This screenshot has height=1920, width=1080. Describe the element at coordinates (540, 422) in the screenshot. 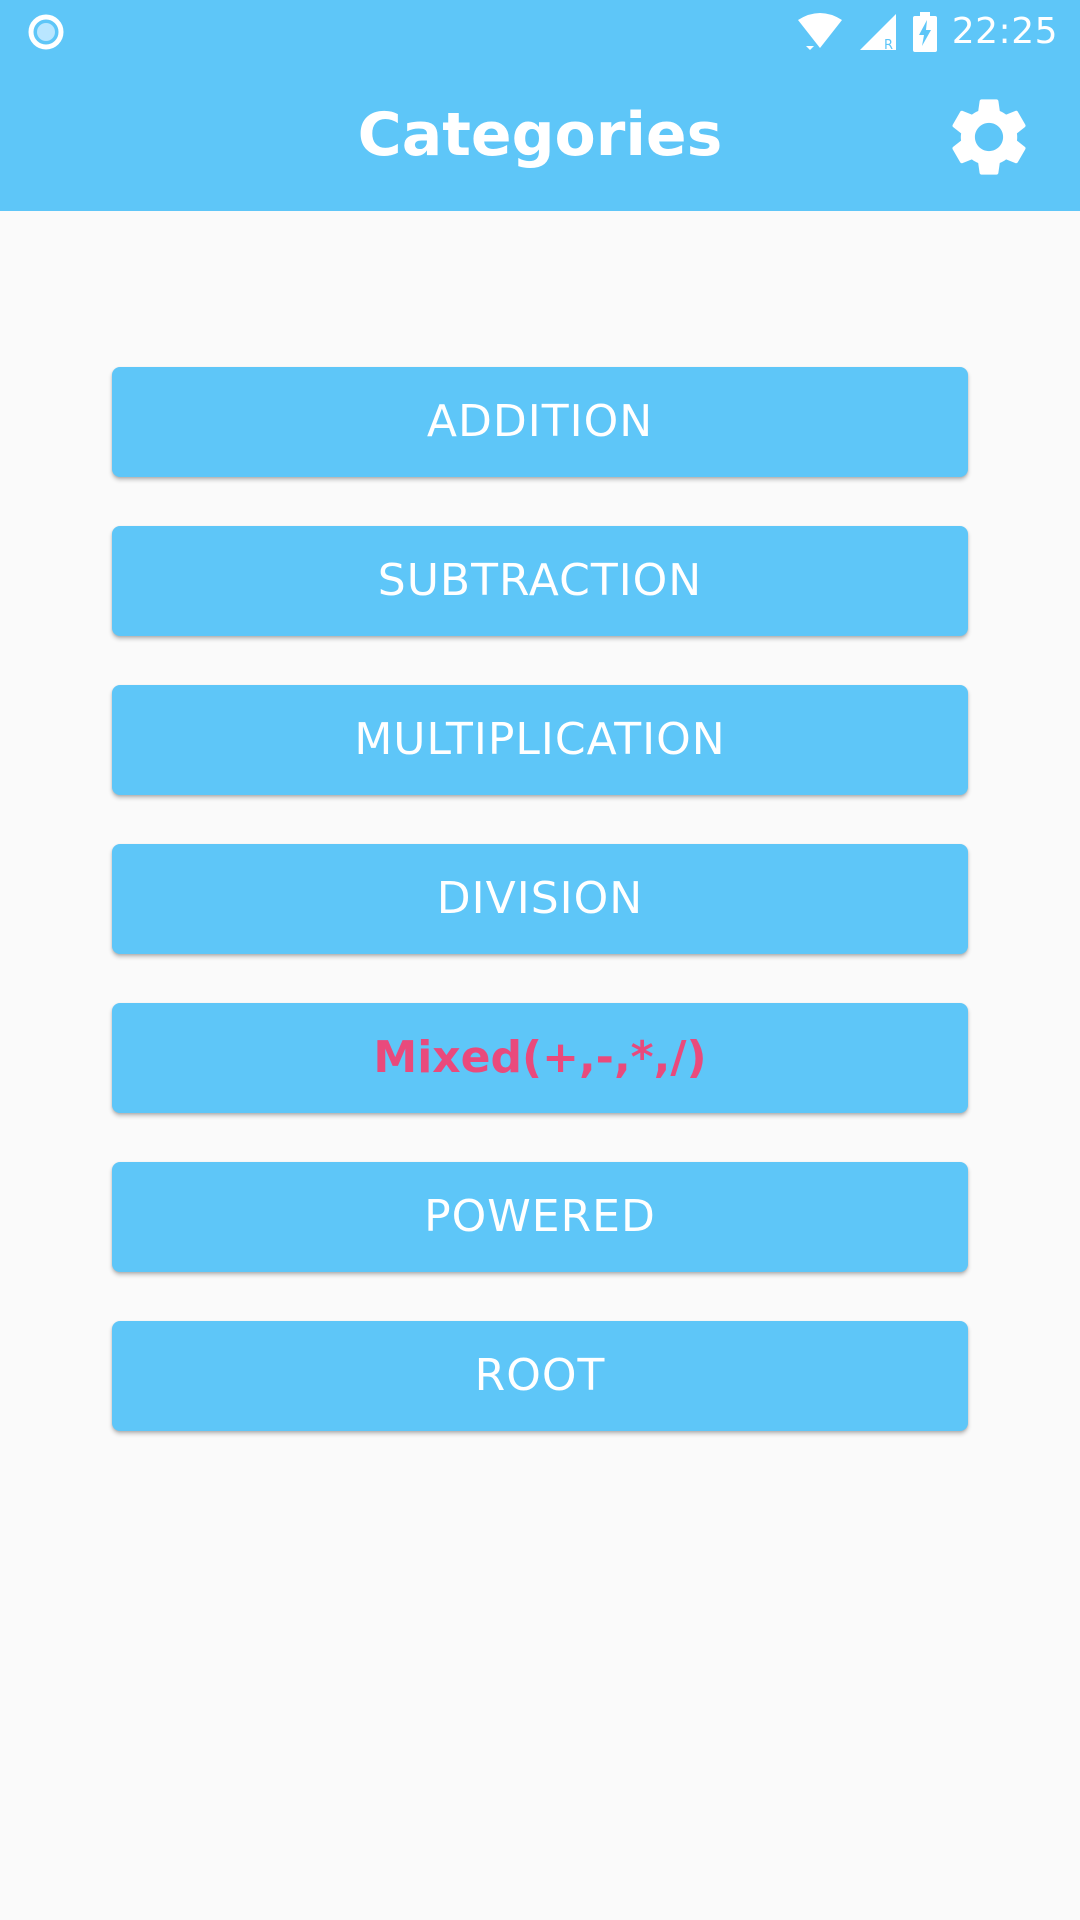

I see `category-addition-button: ADDITION` at that location.